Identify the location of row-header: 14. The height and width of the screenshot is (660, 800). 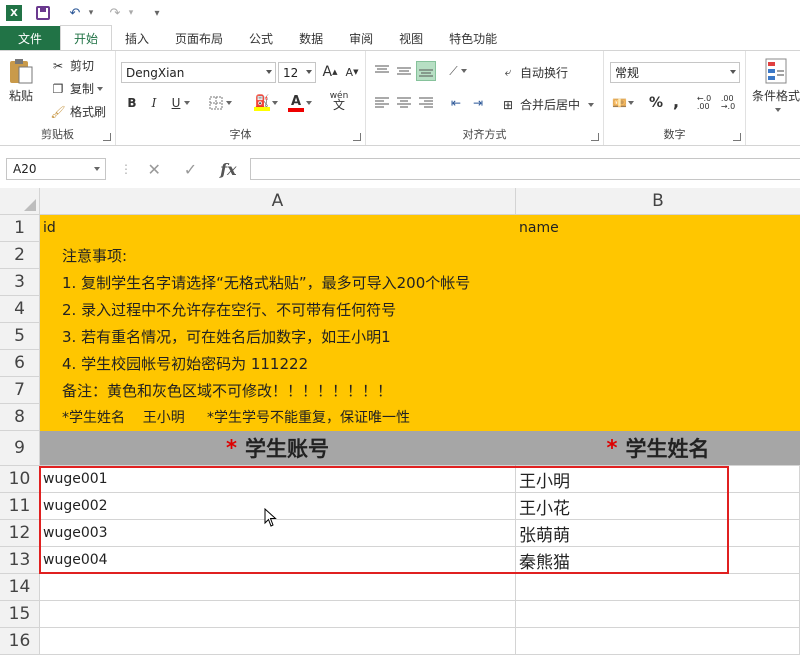
(20, 587).